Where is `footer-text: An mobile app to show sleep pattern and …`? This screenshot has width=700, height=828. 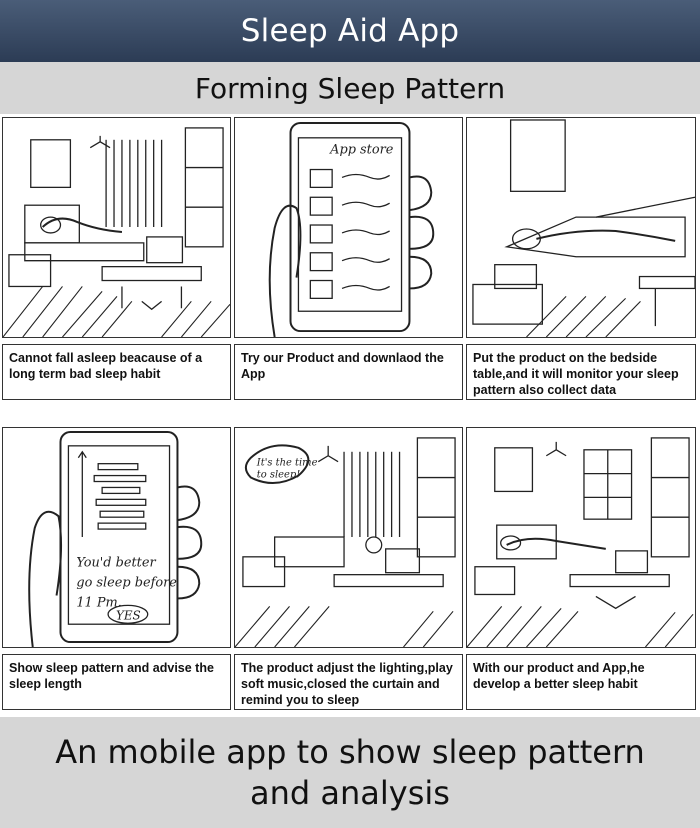
footer-text: An mobile app to show sleep pattern and … is located at coordinates (350, 772).